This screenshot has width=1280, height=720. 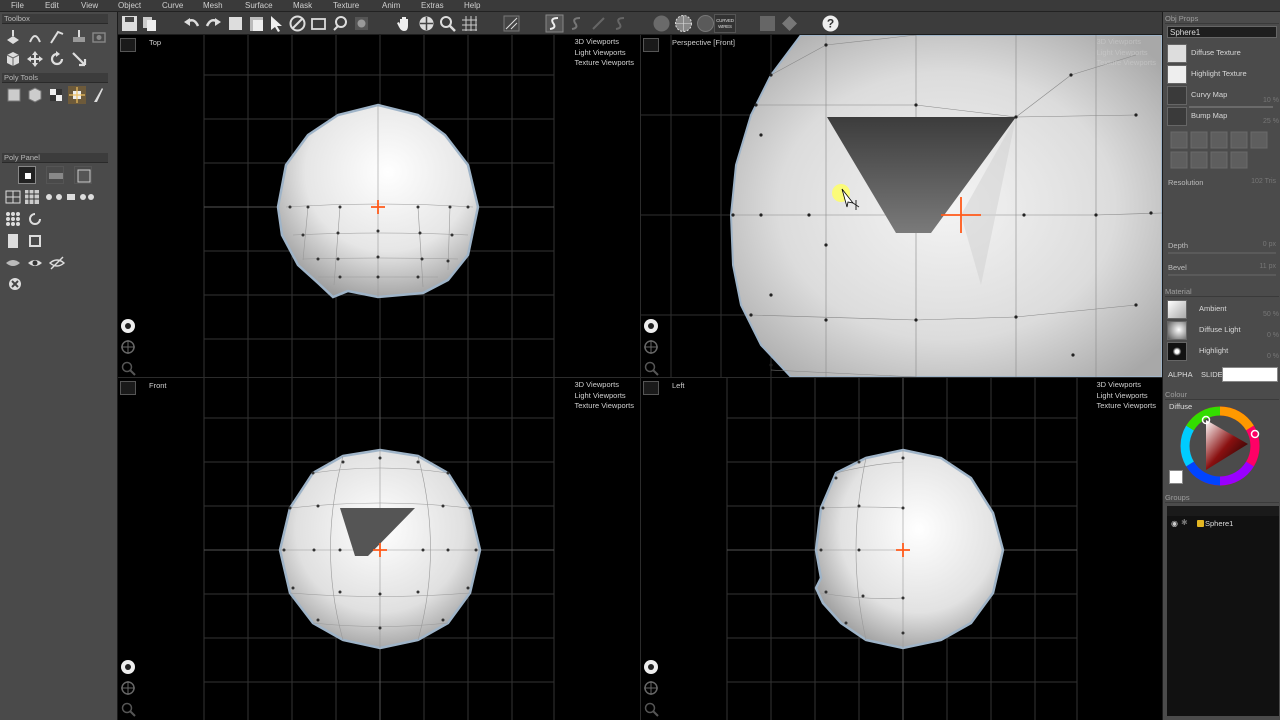 What do you see at coordinates (57, 263) in the screenshot?
I see `eye-toggle-icon` at bounding box center [57, 263].